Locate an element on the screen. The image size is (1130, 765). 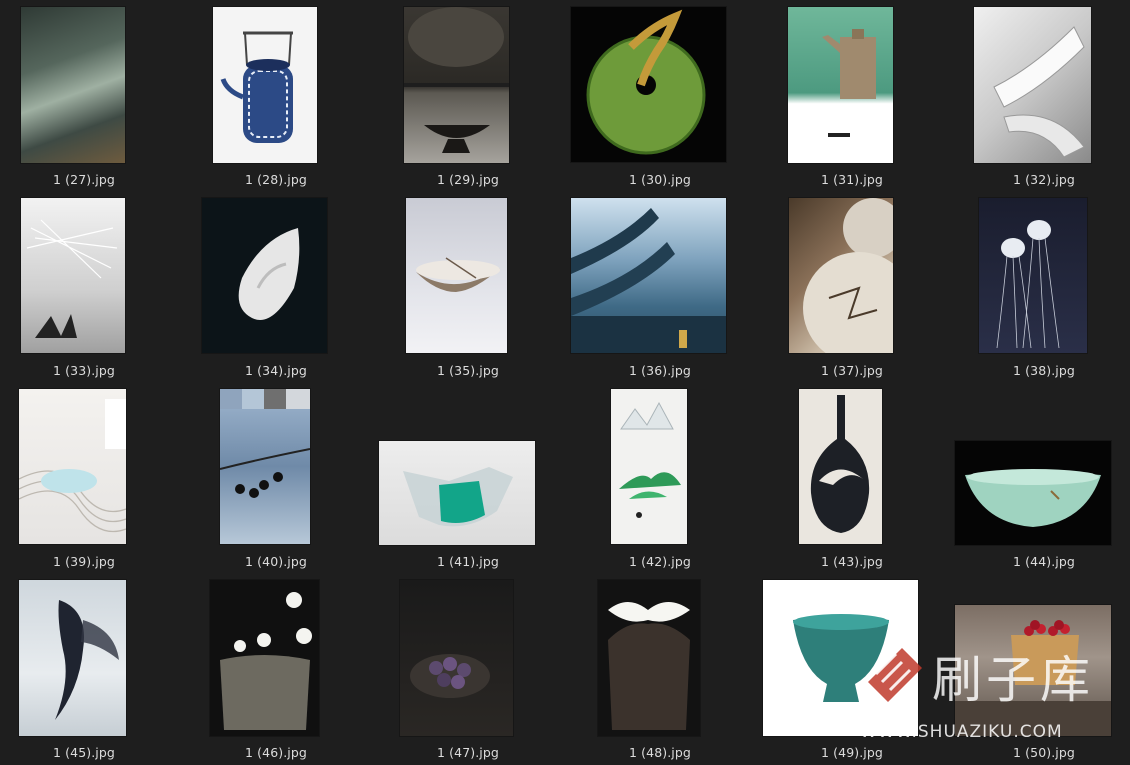
file-name: 1 (40).jpg is located at coordinates (276, 561).